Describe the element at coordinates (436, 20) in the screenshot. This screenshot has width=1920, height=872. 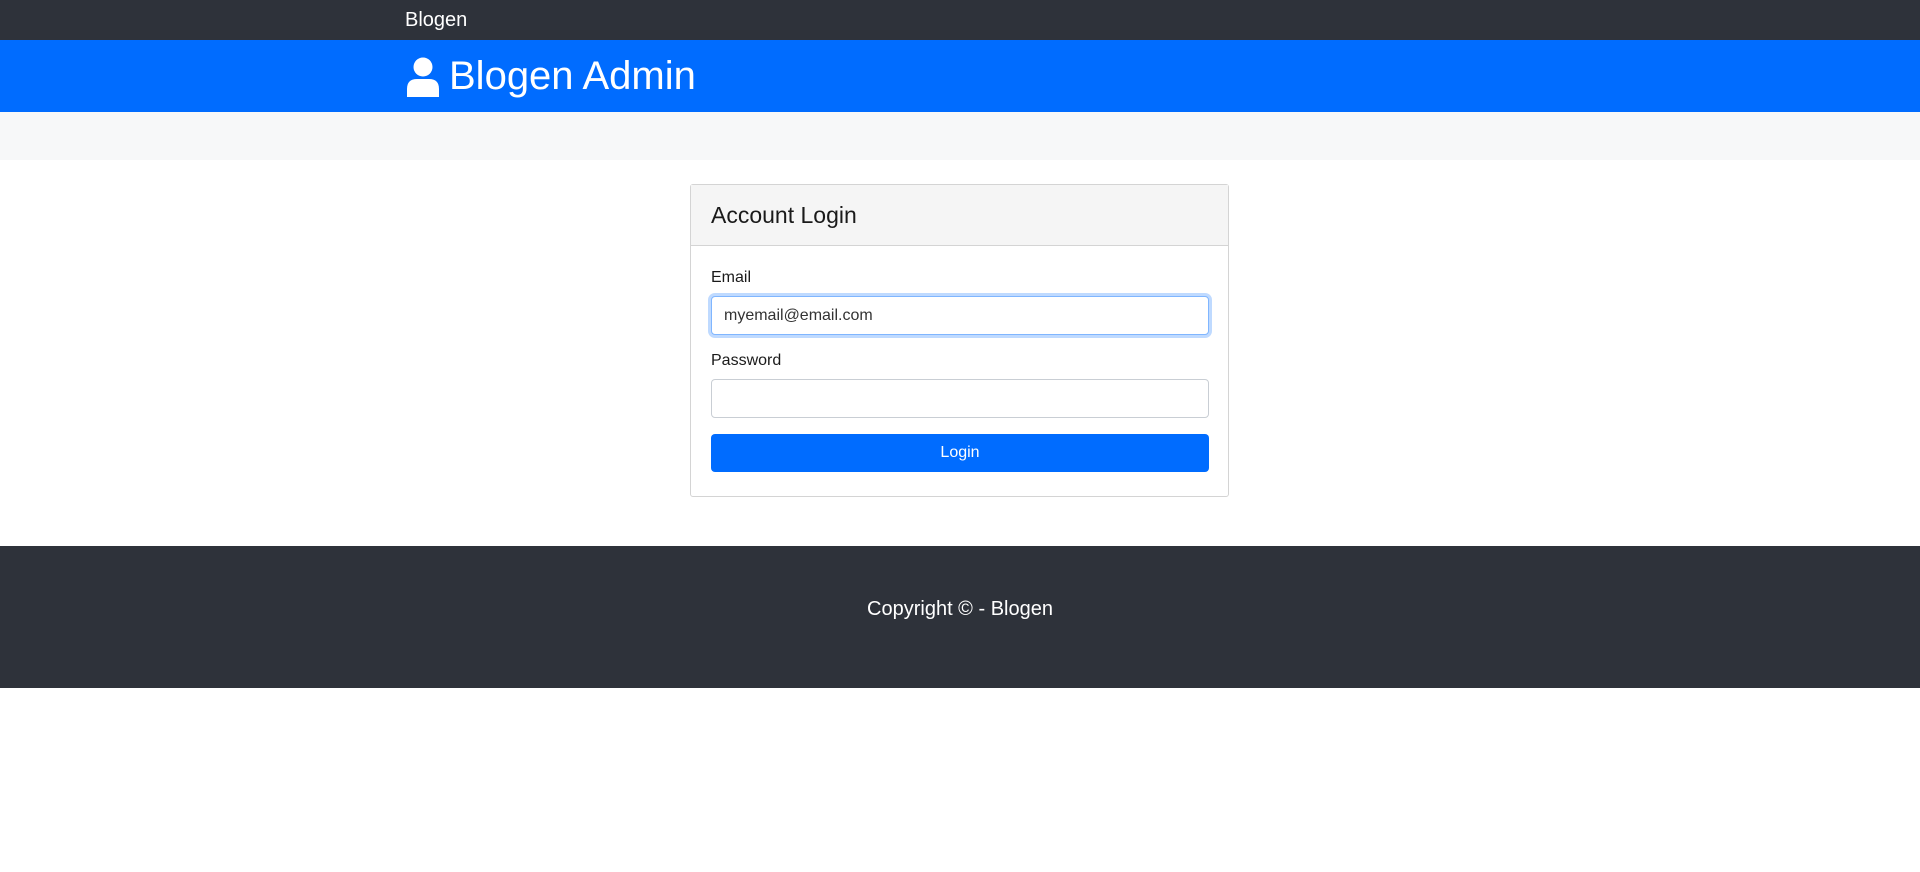
I see `navbar-brand-link: Blogen` at that location.